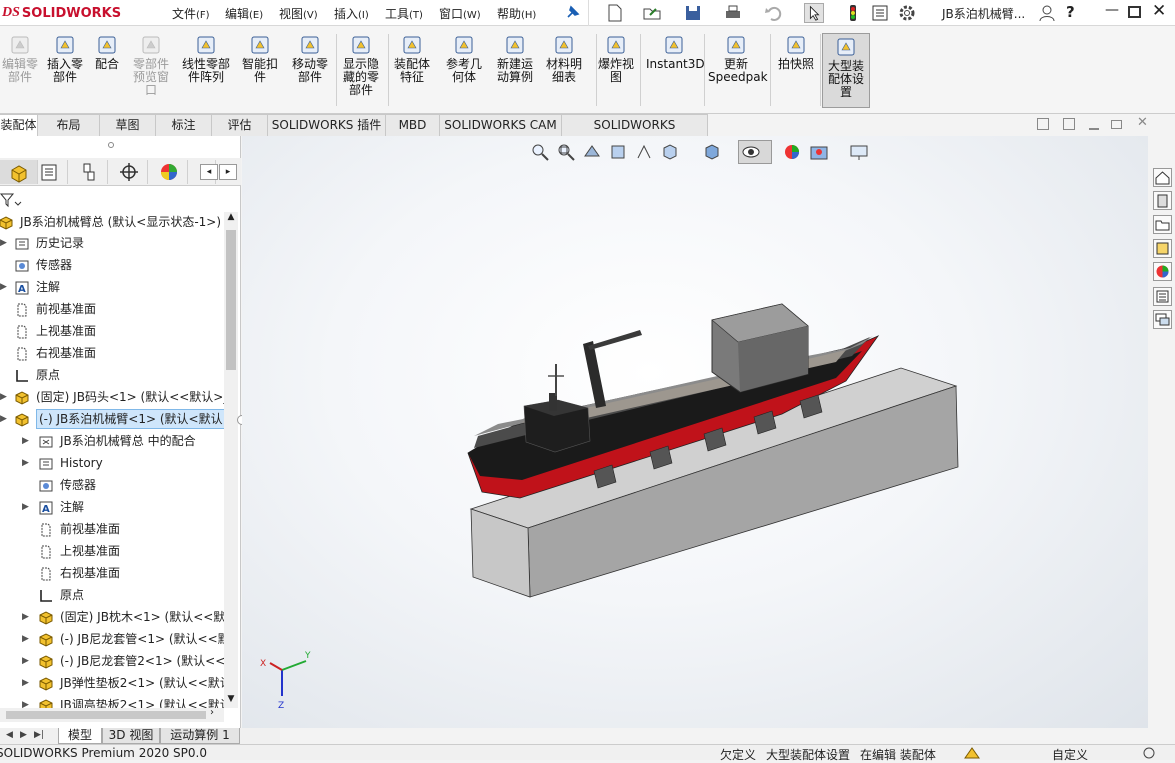 This screenshot has width=1175, height=763. I want to click on options-gear-icon, so click(907, 13).